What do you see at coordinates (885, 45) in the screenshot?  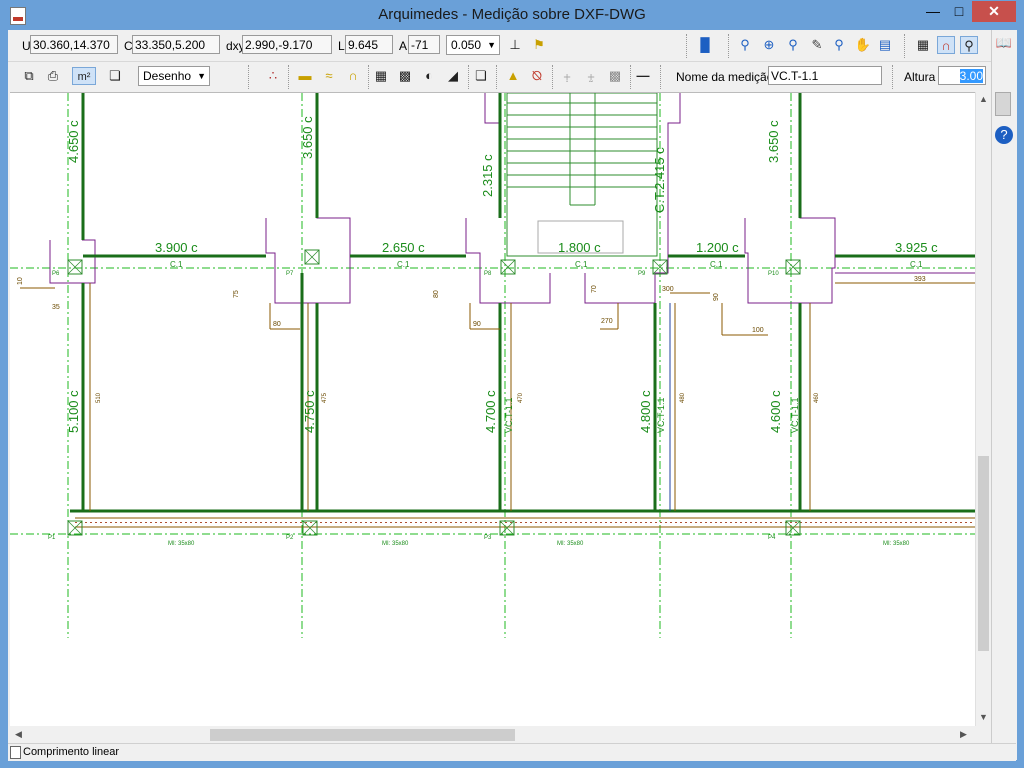 I see `layers-icon: ▤` at bounding box center [885, 45].